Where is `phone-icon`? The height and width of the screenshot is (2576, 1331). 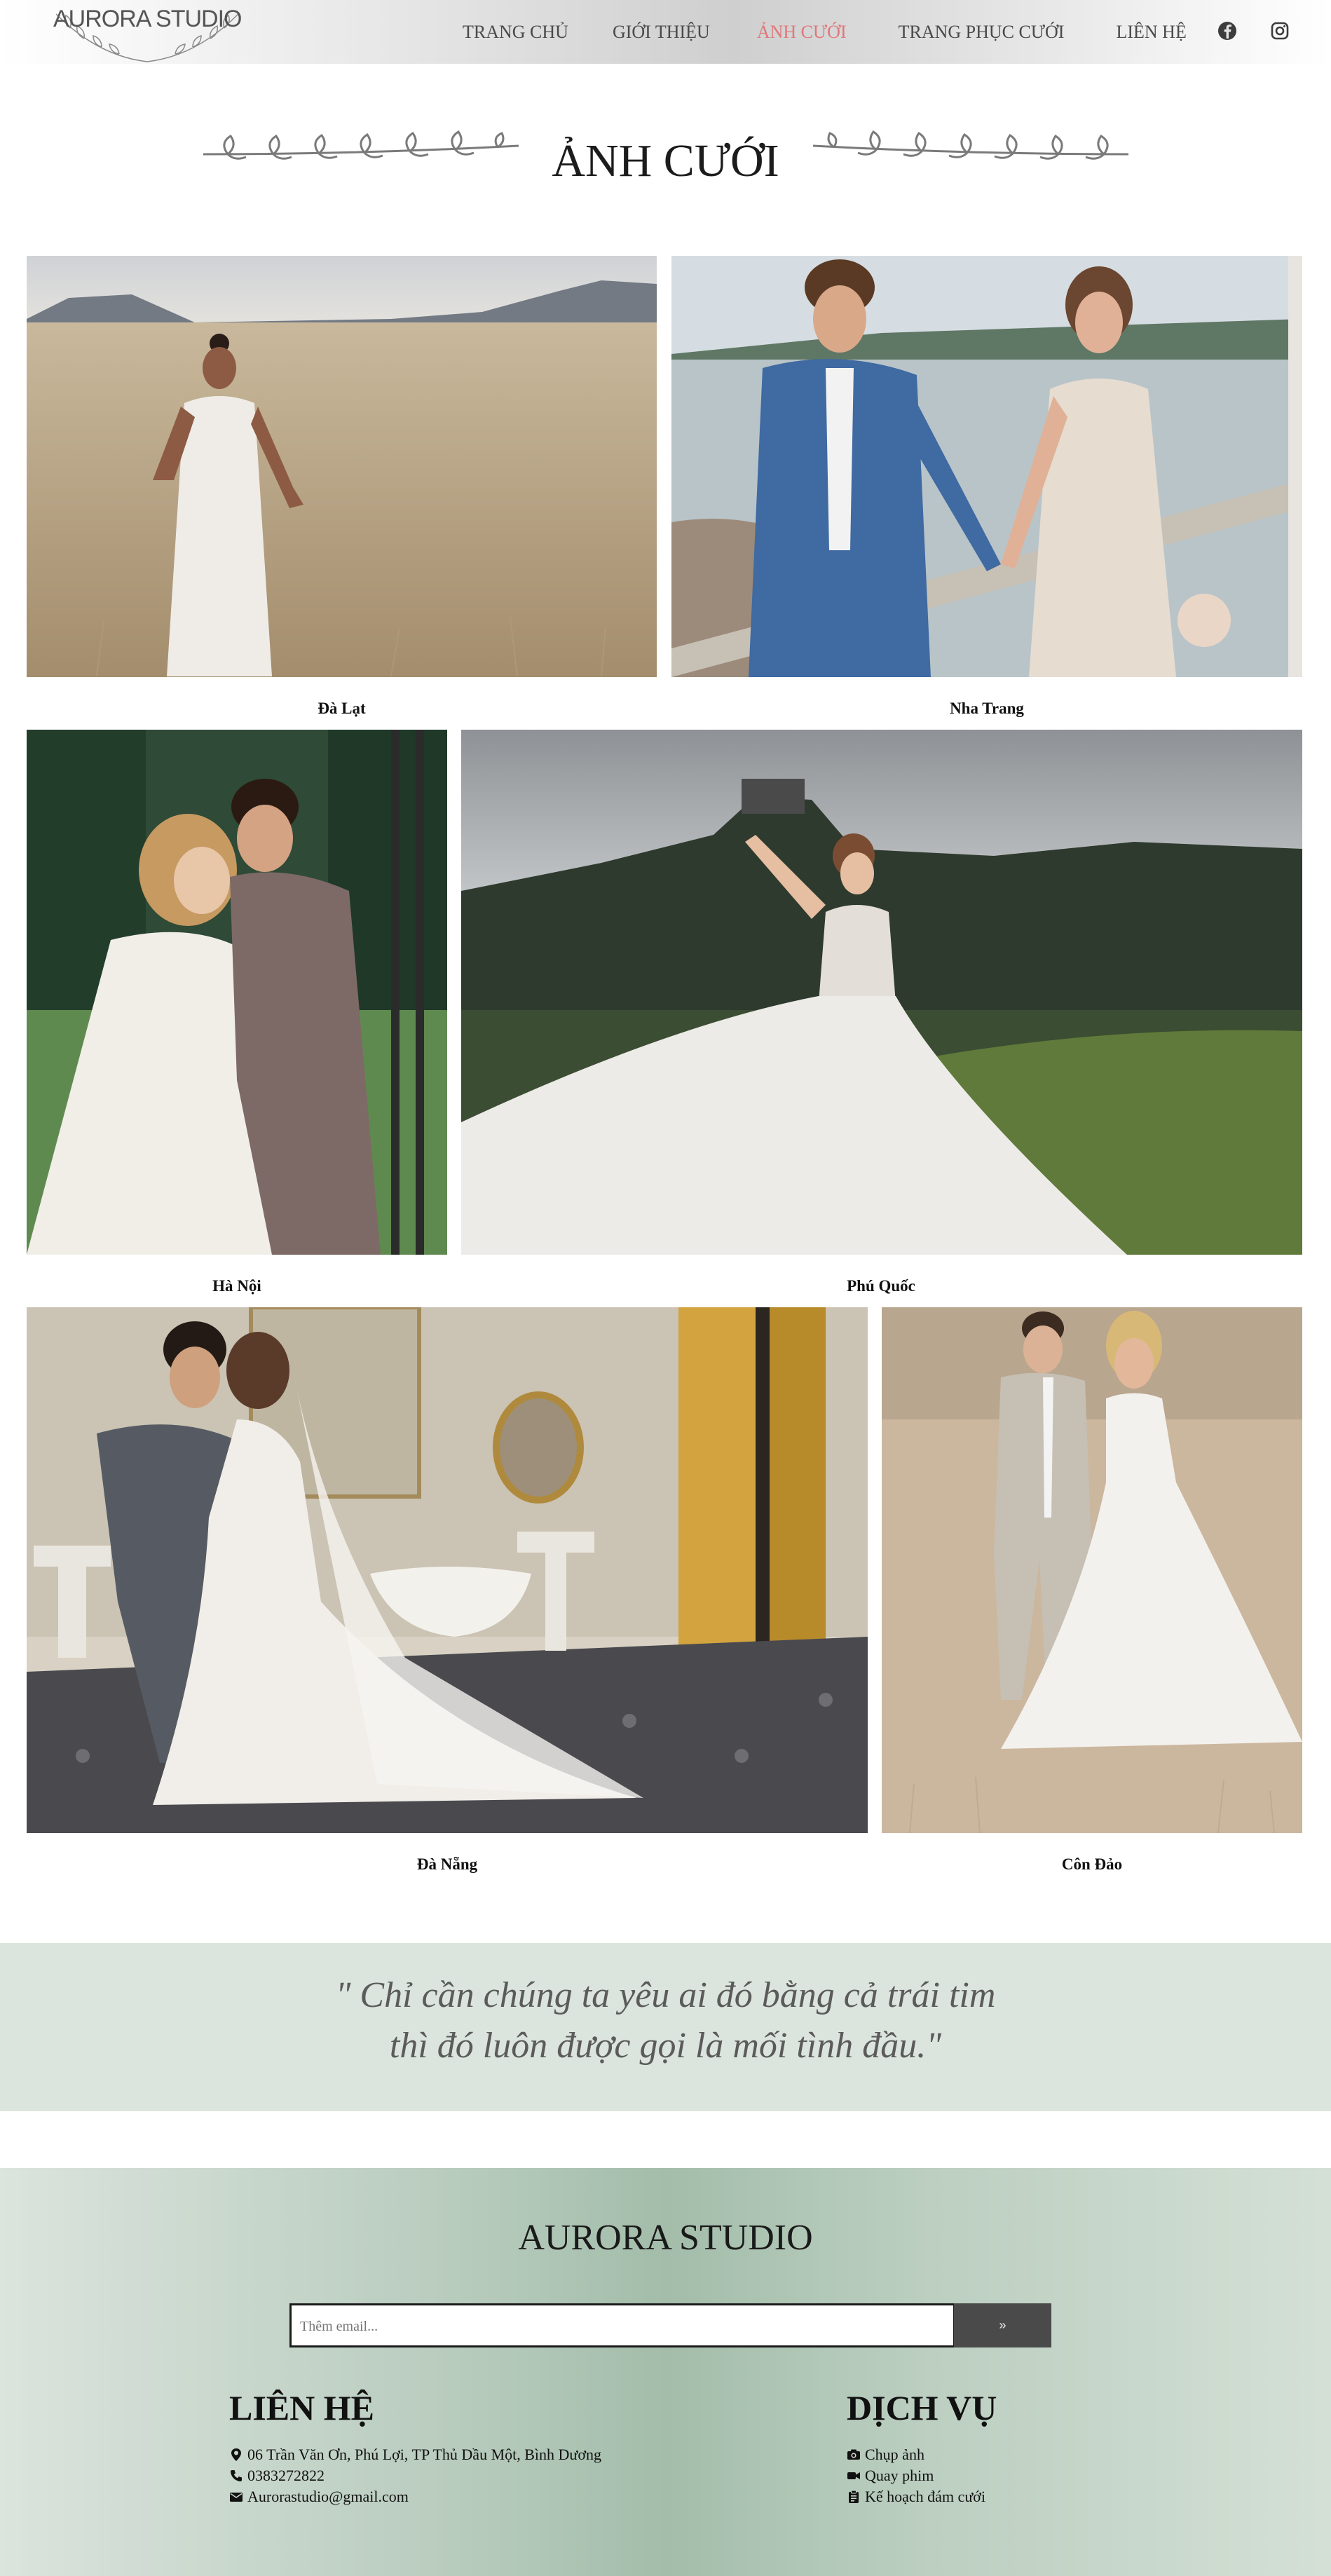
phone-icon is located at coordinates (237, 2475).